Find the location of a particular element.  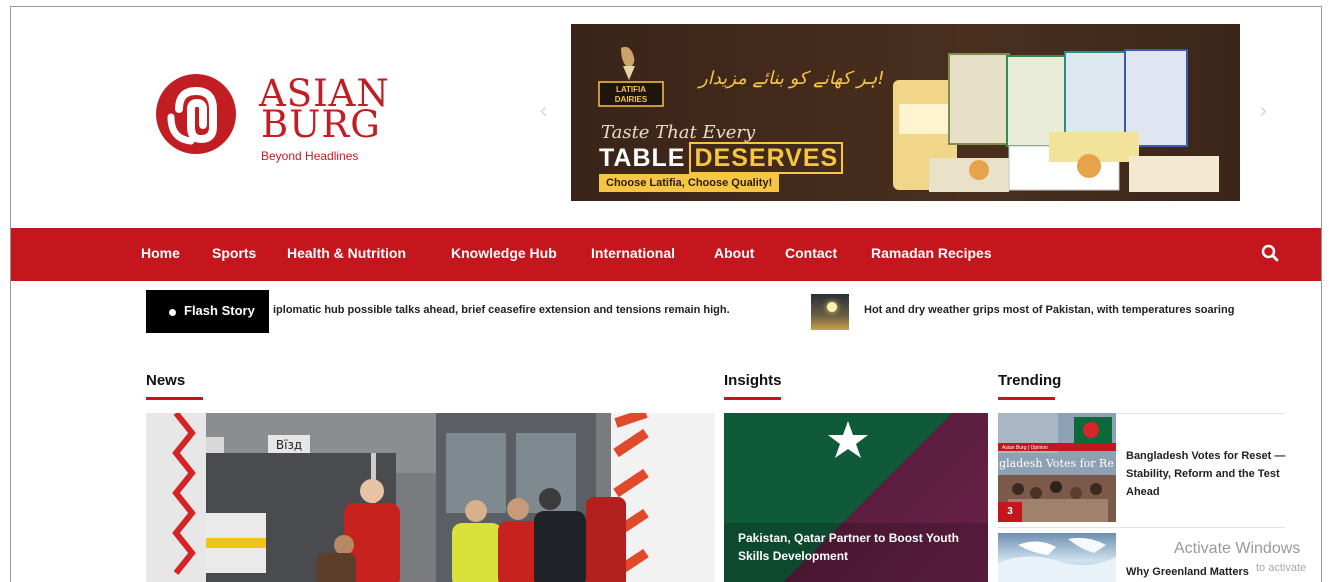

news-featured-image: Вїзд is located at coordinates (430, 497).